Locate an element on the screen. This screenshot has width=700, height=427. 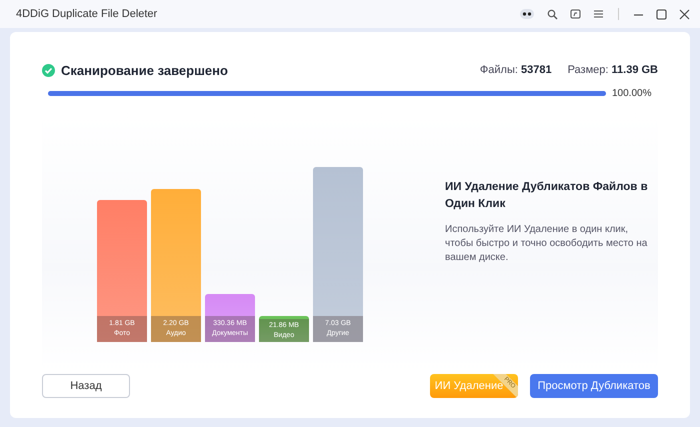
menu-icon is located at coordinates (598, 14).